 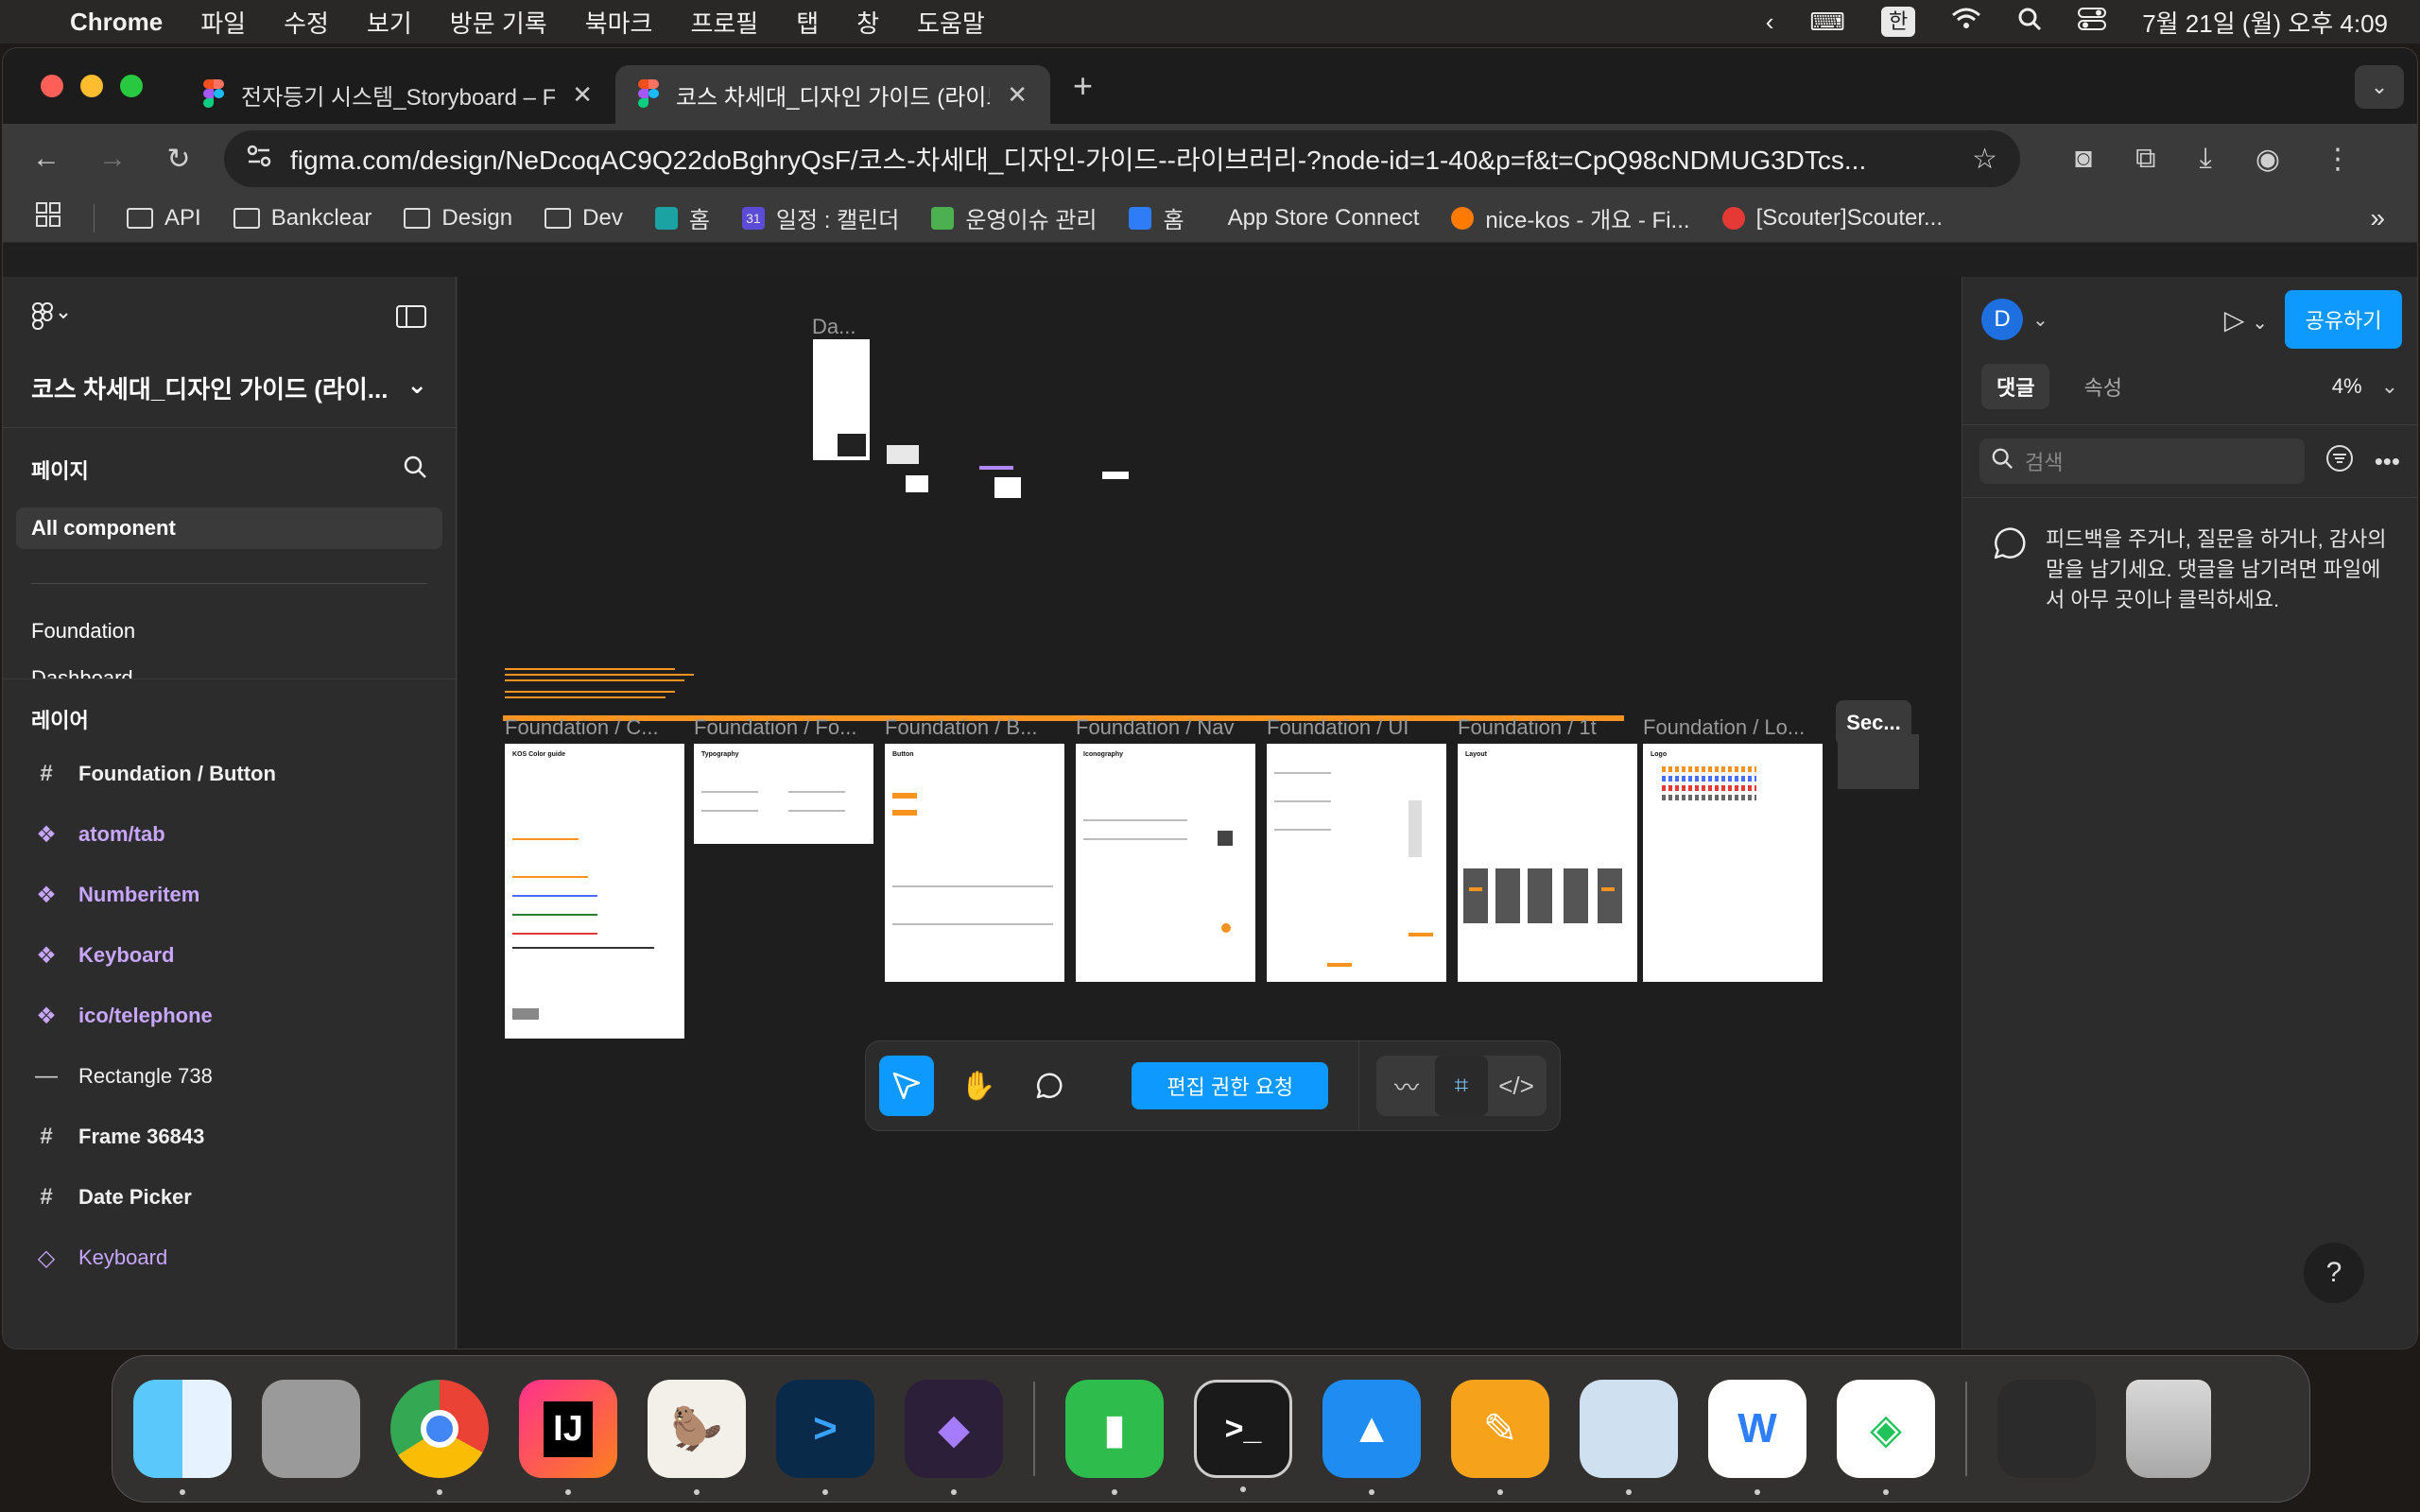 I want to click on layer-item: # Foundation / Button, so click(x=229, y=774).